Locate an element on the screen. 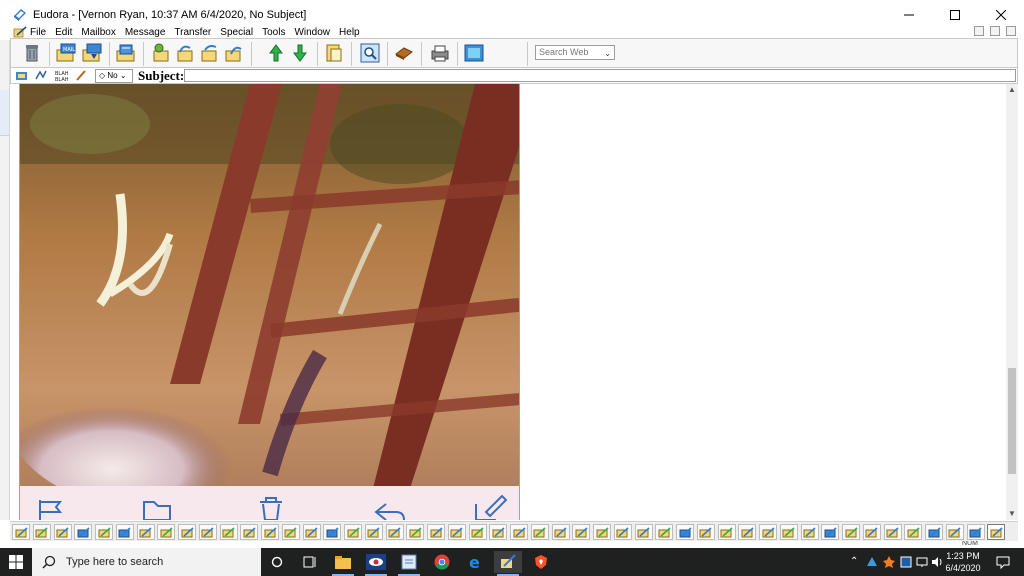  compose-icon is located at coordinates (126, 53).